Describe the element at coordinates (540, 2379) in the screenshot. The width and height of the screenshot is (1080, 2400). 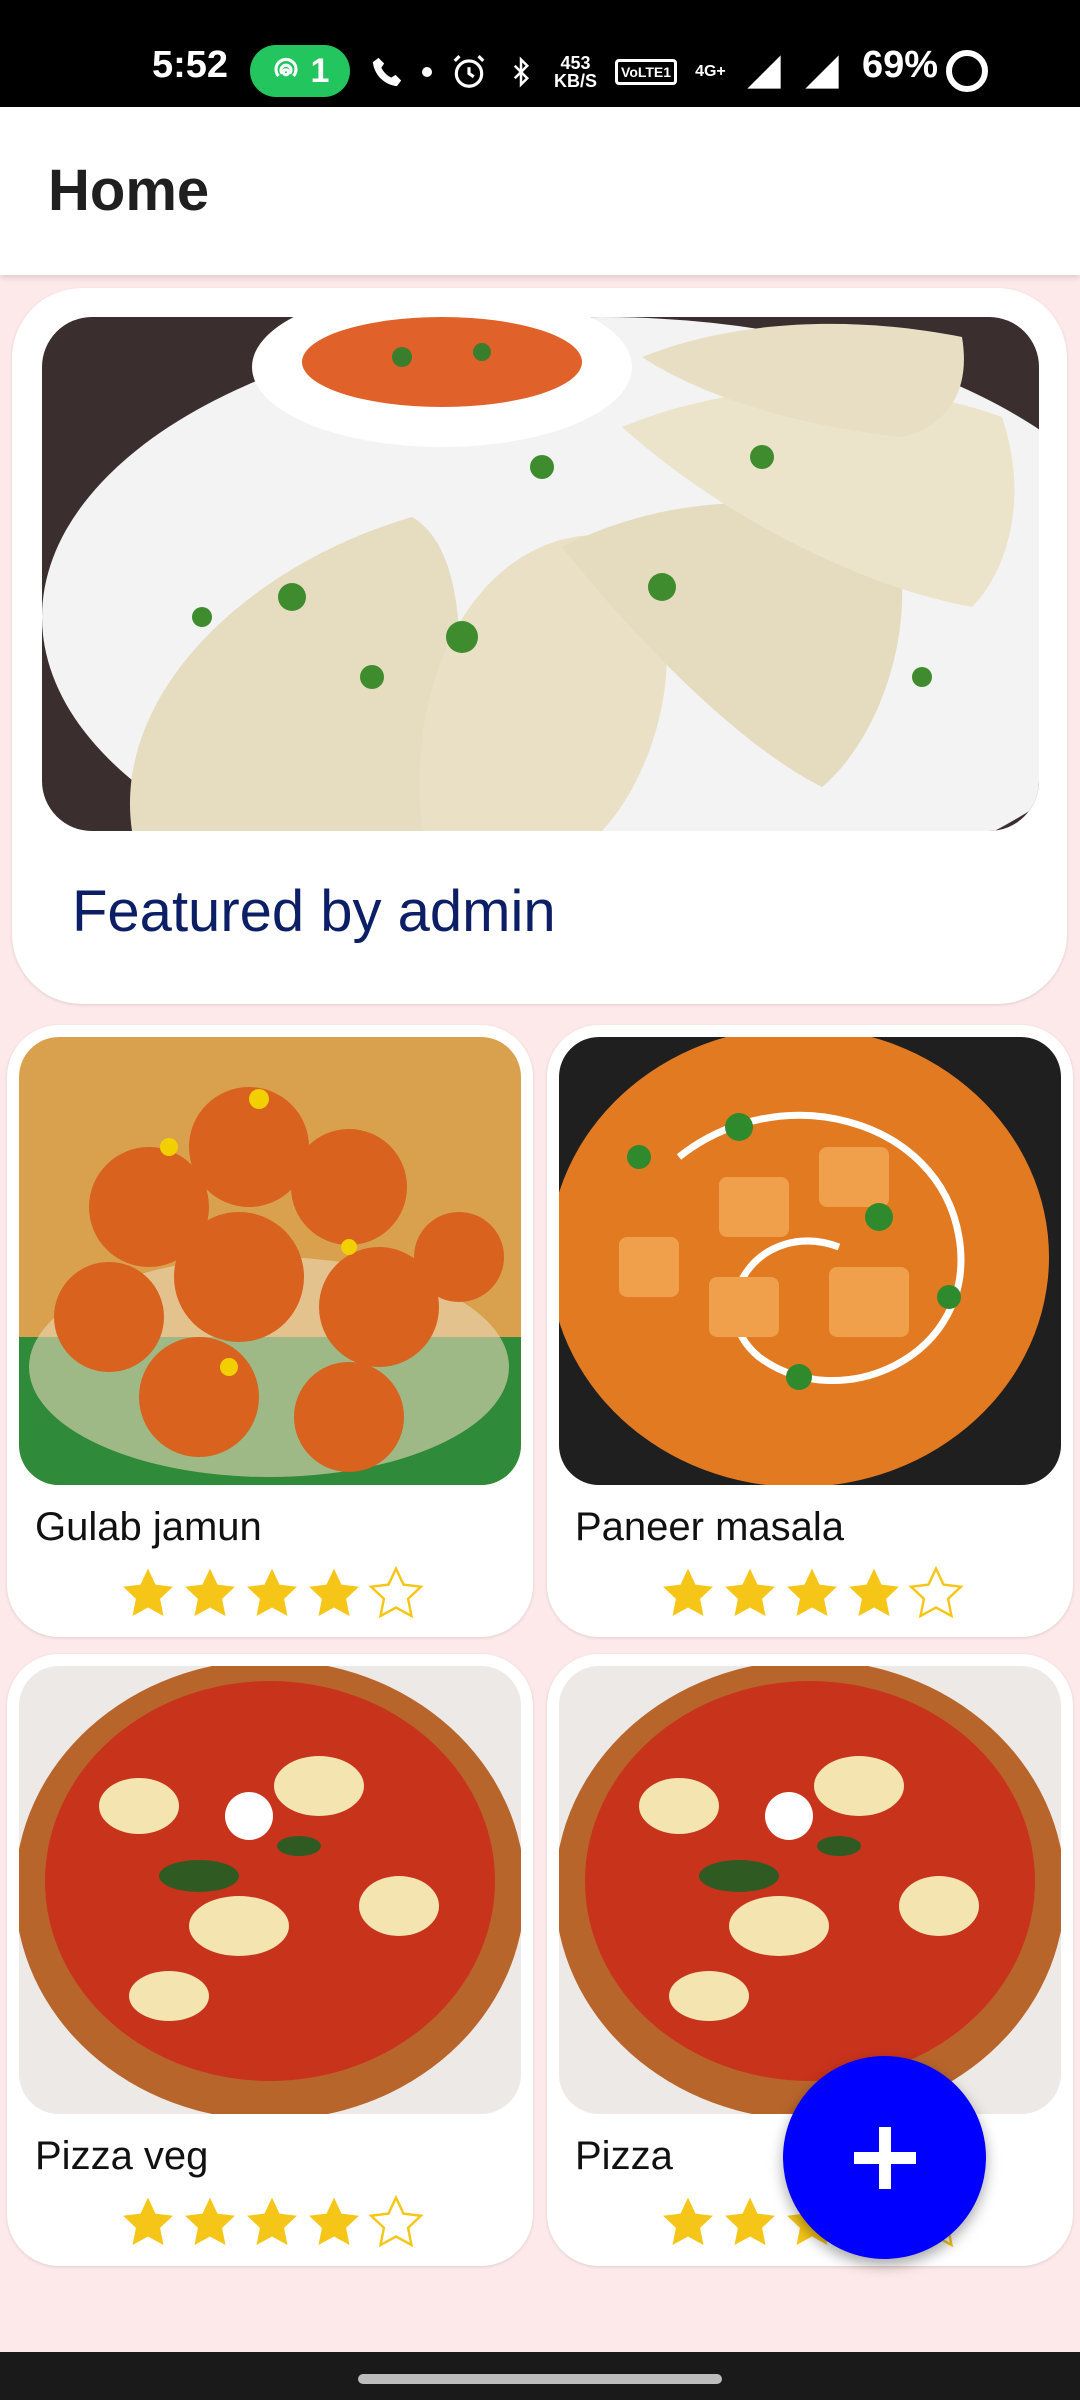
I see `home-gesture-handle` at that location.